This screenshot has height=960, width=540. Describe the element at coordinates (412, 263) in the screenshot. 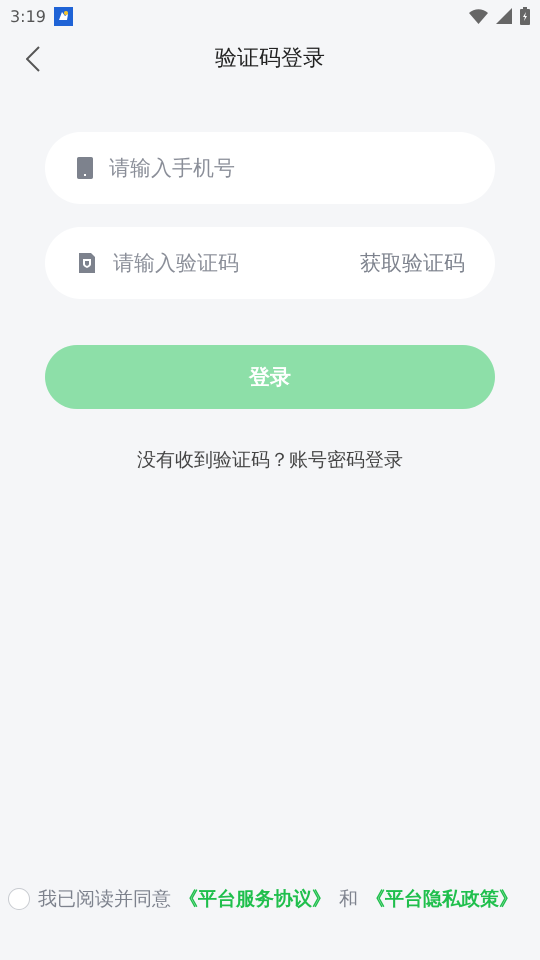

I see `get-code-button: 获取验证码` at that location.